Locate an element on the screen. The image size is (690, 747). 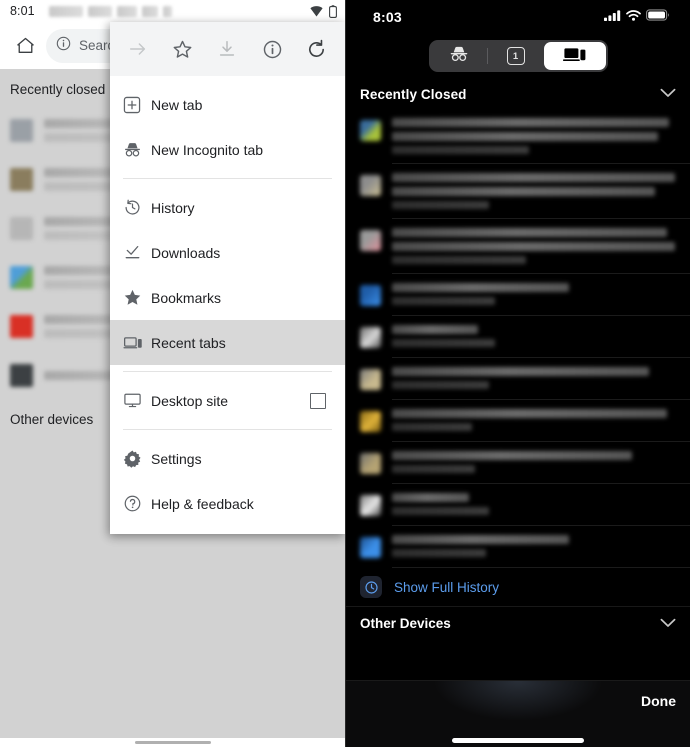
segment-incognito-tabs is located at coordinates (459, 56).